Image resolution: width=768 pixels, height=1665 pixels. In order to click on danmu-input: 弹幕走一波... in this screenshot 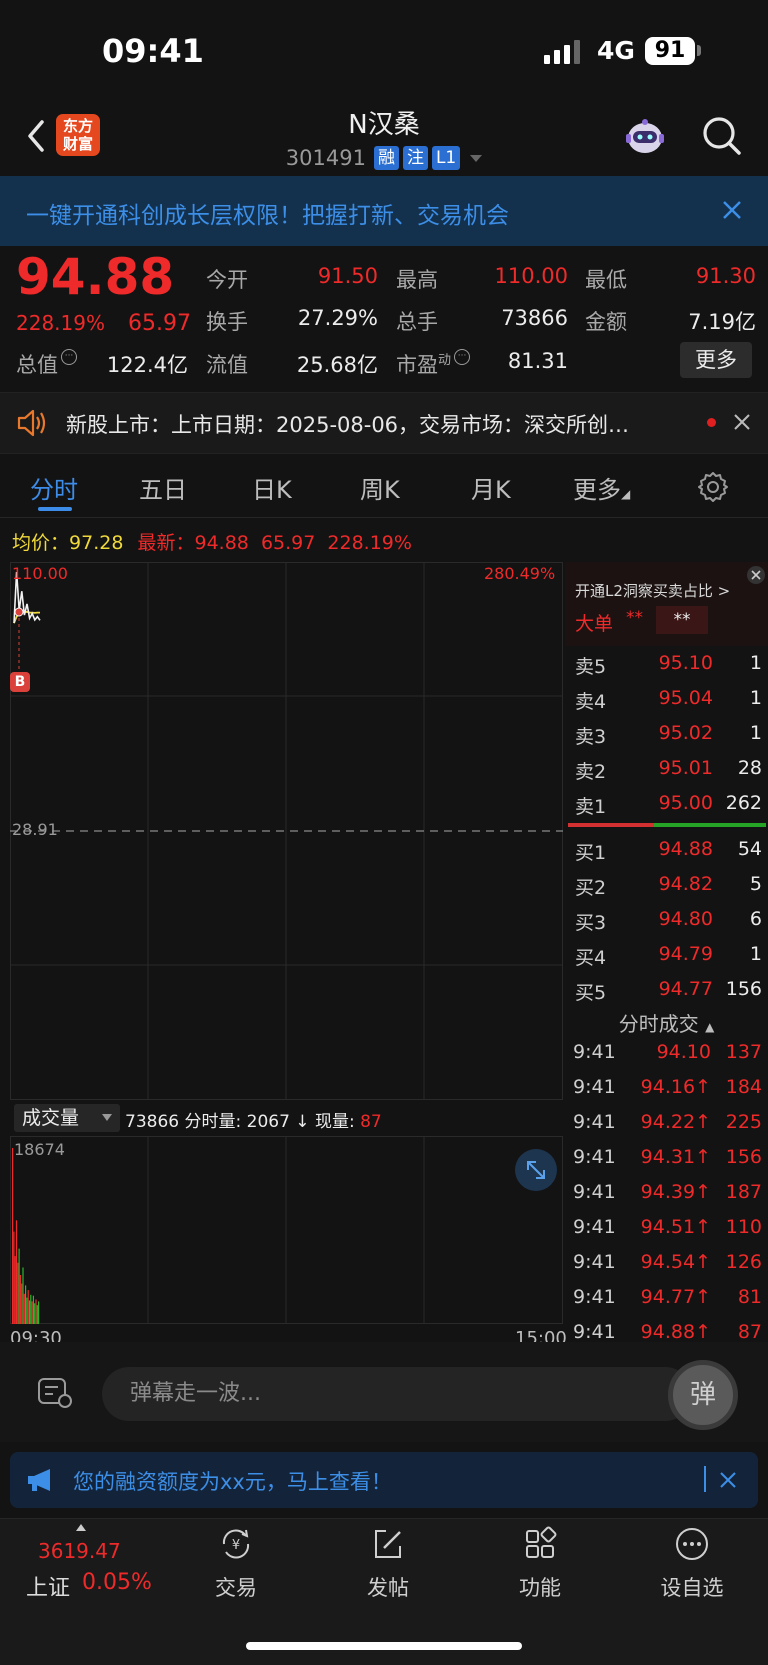, I will do `click(397, 1394)`.